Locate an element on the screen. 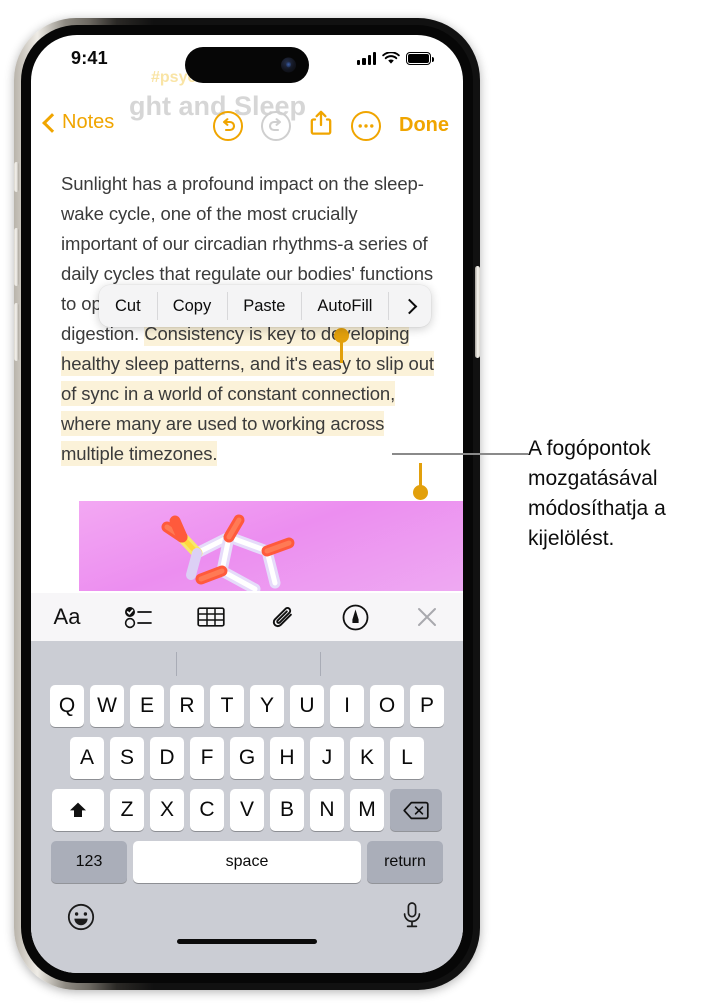  molecule-illustration is located at coordinates (228, 552).